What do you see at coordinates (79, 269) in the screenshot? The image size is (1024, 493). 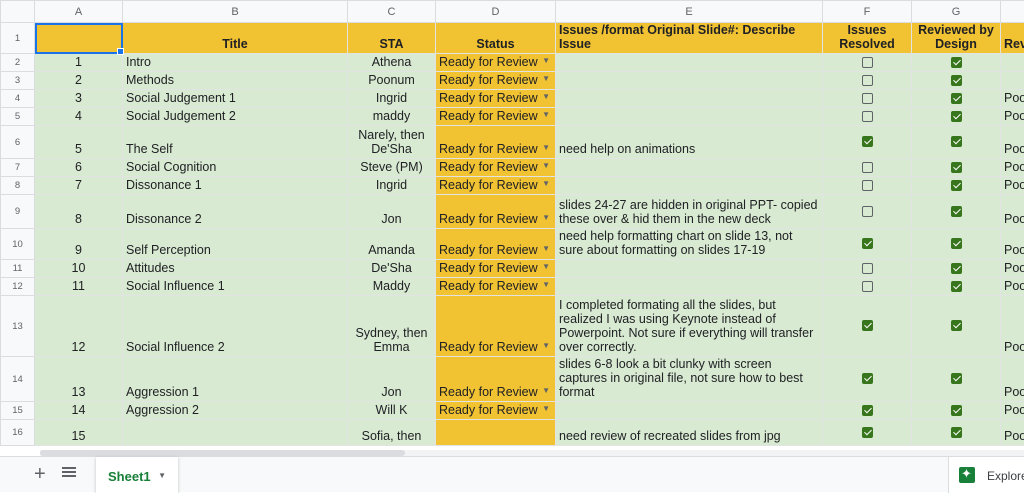 I see `row-index-cell: 10` at bounding box center [79, 269].